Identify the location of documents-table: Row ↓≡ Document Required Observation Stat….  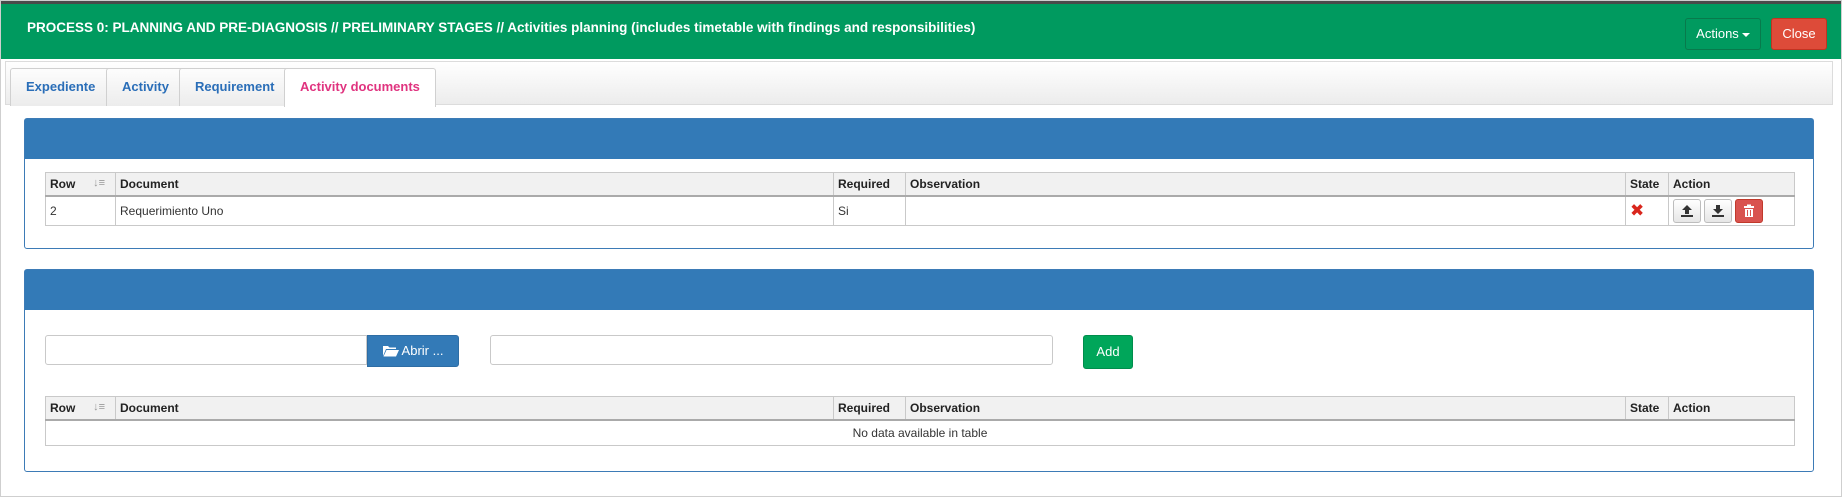
(920, 199).